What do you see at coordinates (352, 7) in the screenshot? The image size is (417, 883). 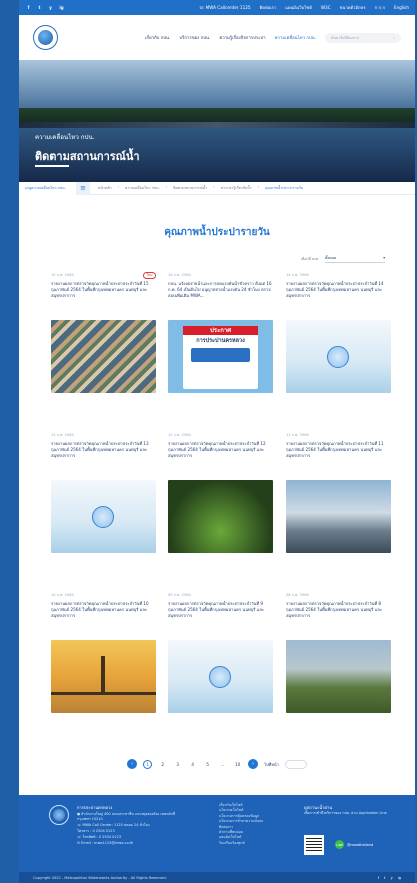 I see `font-size-label: ขนาดตัวอักษร` at bounding box center [352, 7].